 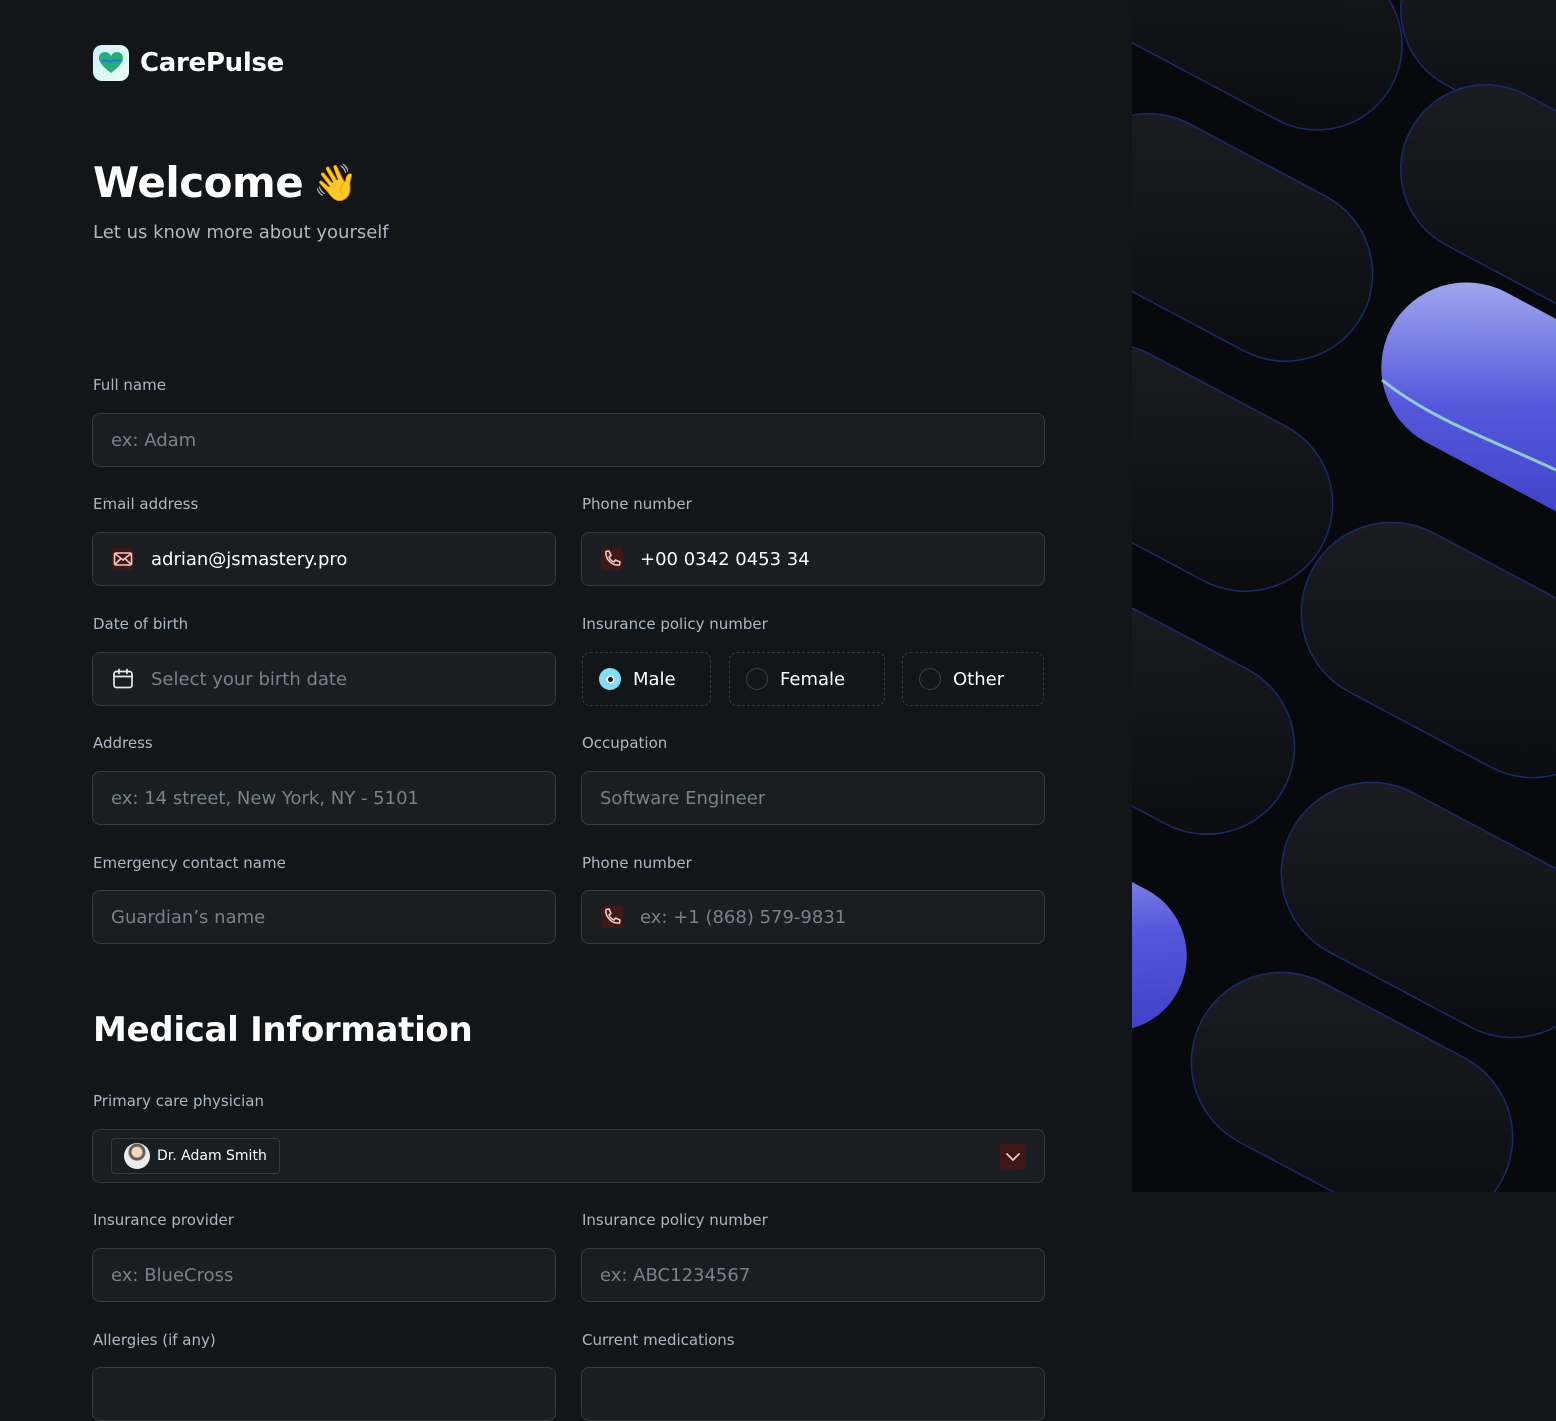 I want to click on gender-option-female: Female, so click(x=807, y=679).